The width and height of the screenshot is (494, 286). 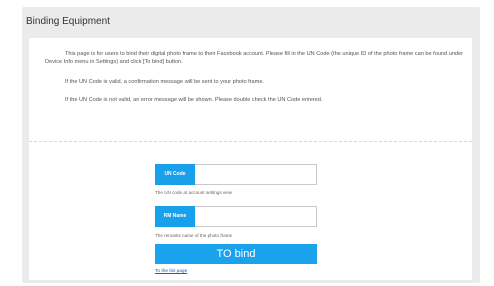 I want to click on rm-name-field: RM Name, so click(x=236, y=216).